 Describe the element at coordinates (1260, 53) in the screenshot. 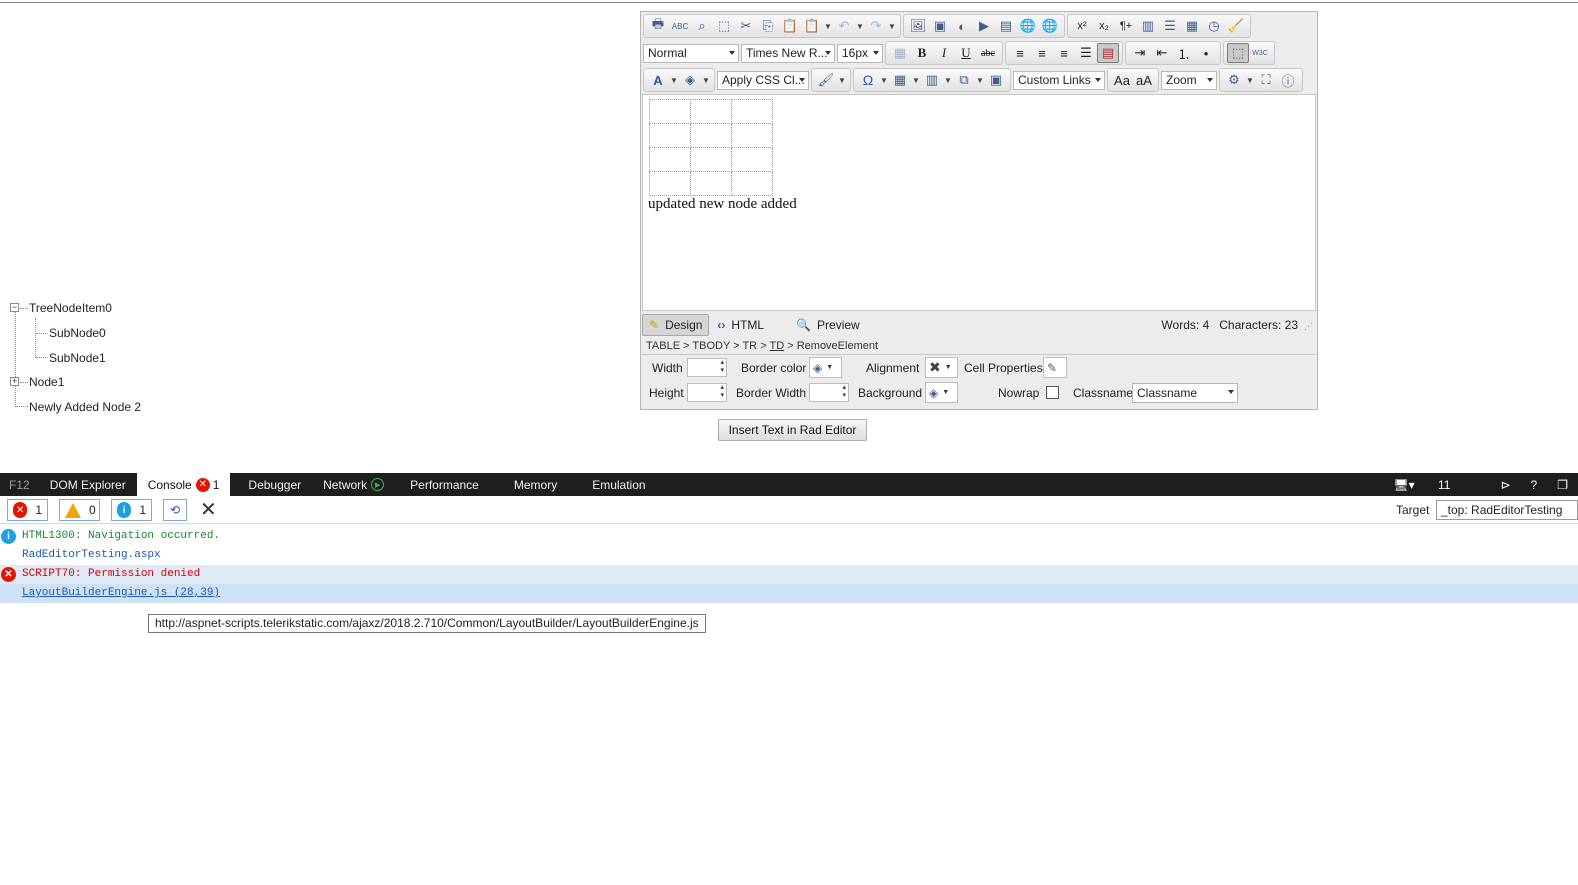

I see `xhtml-validator-icon: W3C` at that location.